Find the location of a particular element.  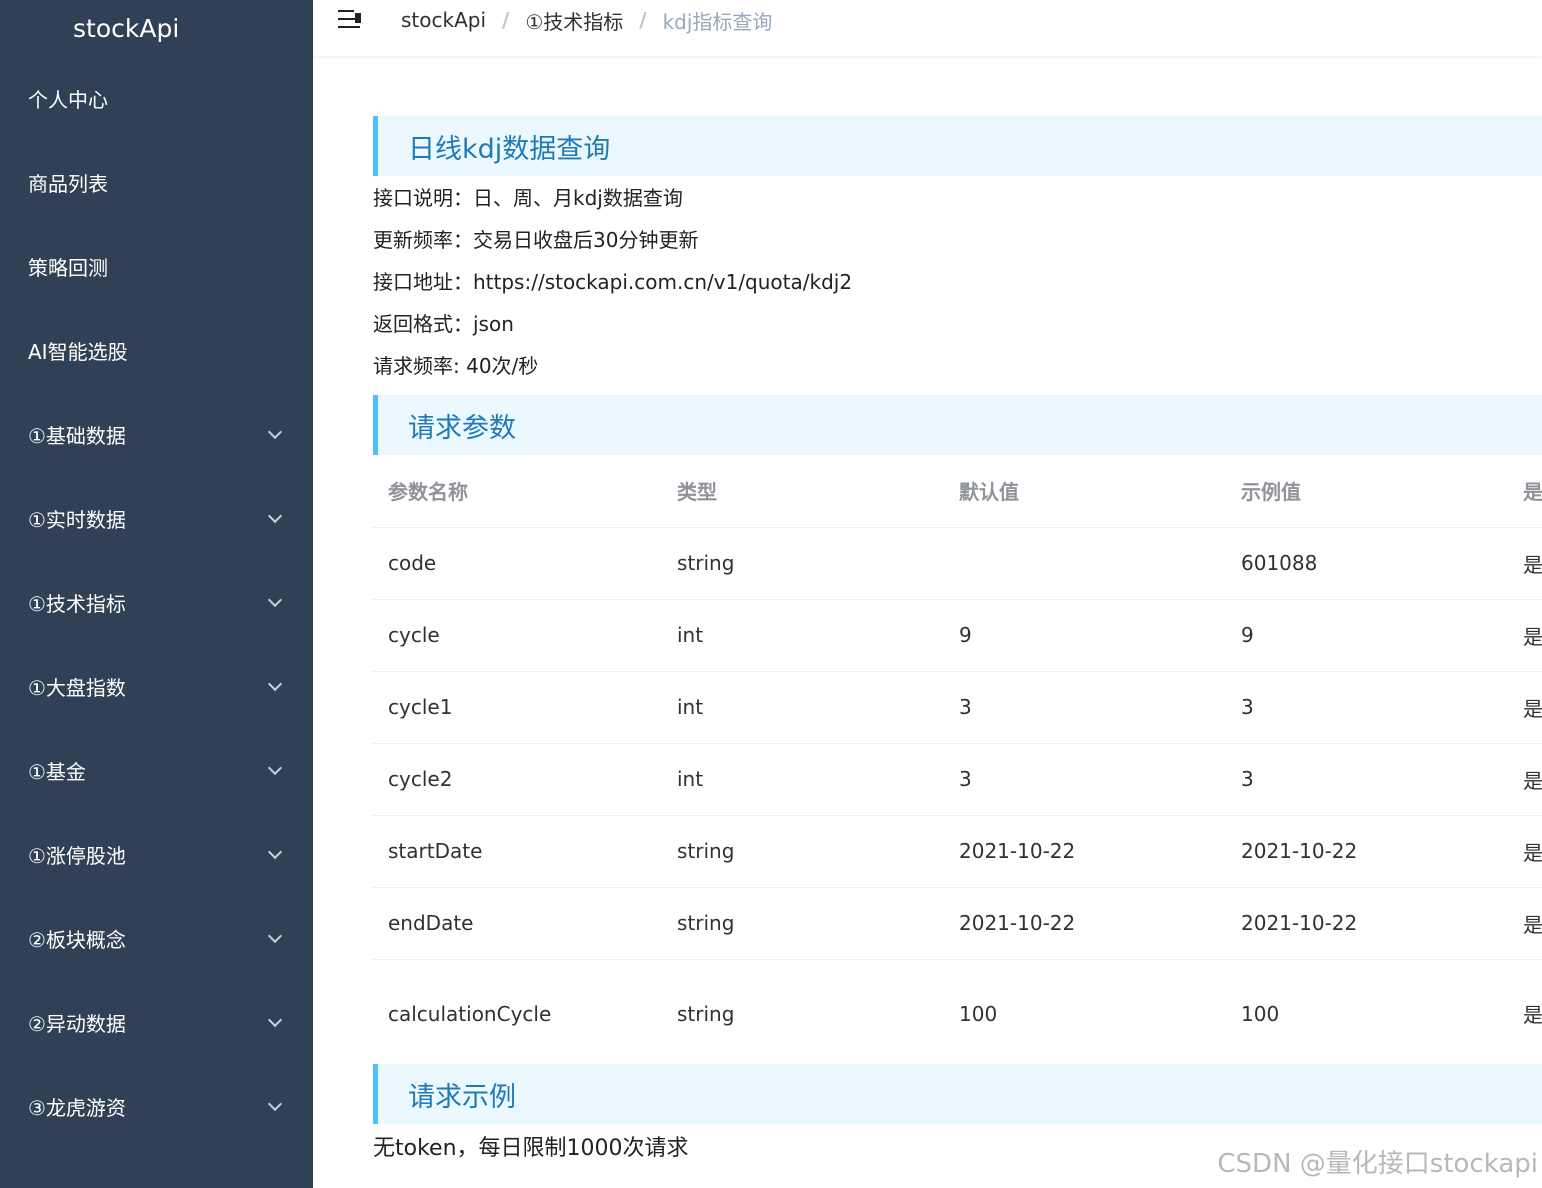

column-header: 示例值 is located at coordinates (1367, 491).